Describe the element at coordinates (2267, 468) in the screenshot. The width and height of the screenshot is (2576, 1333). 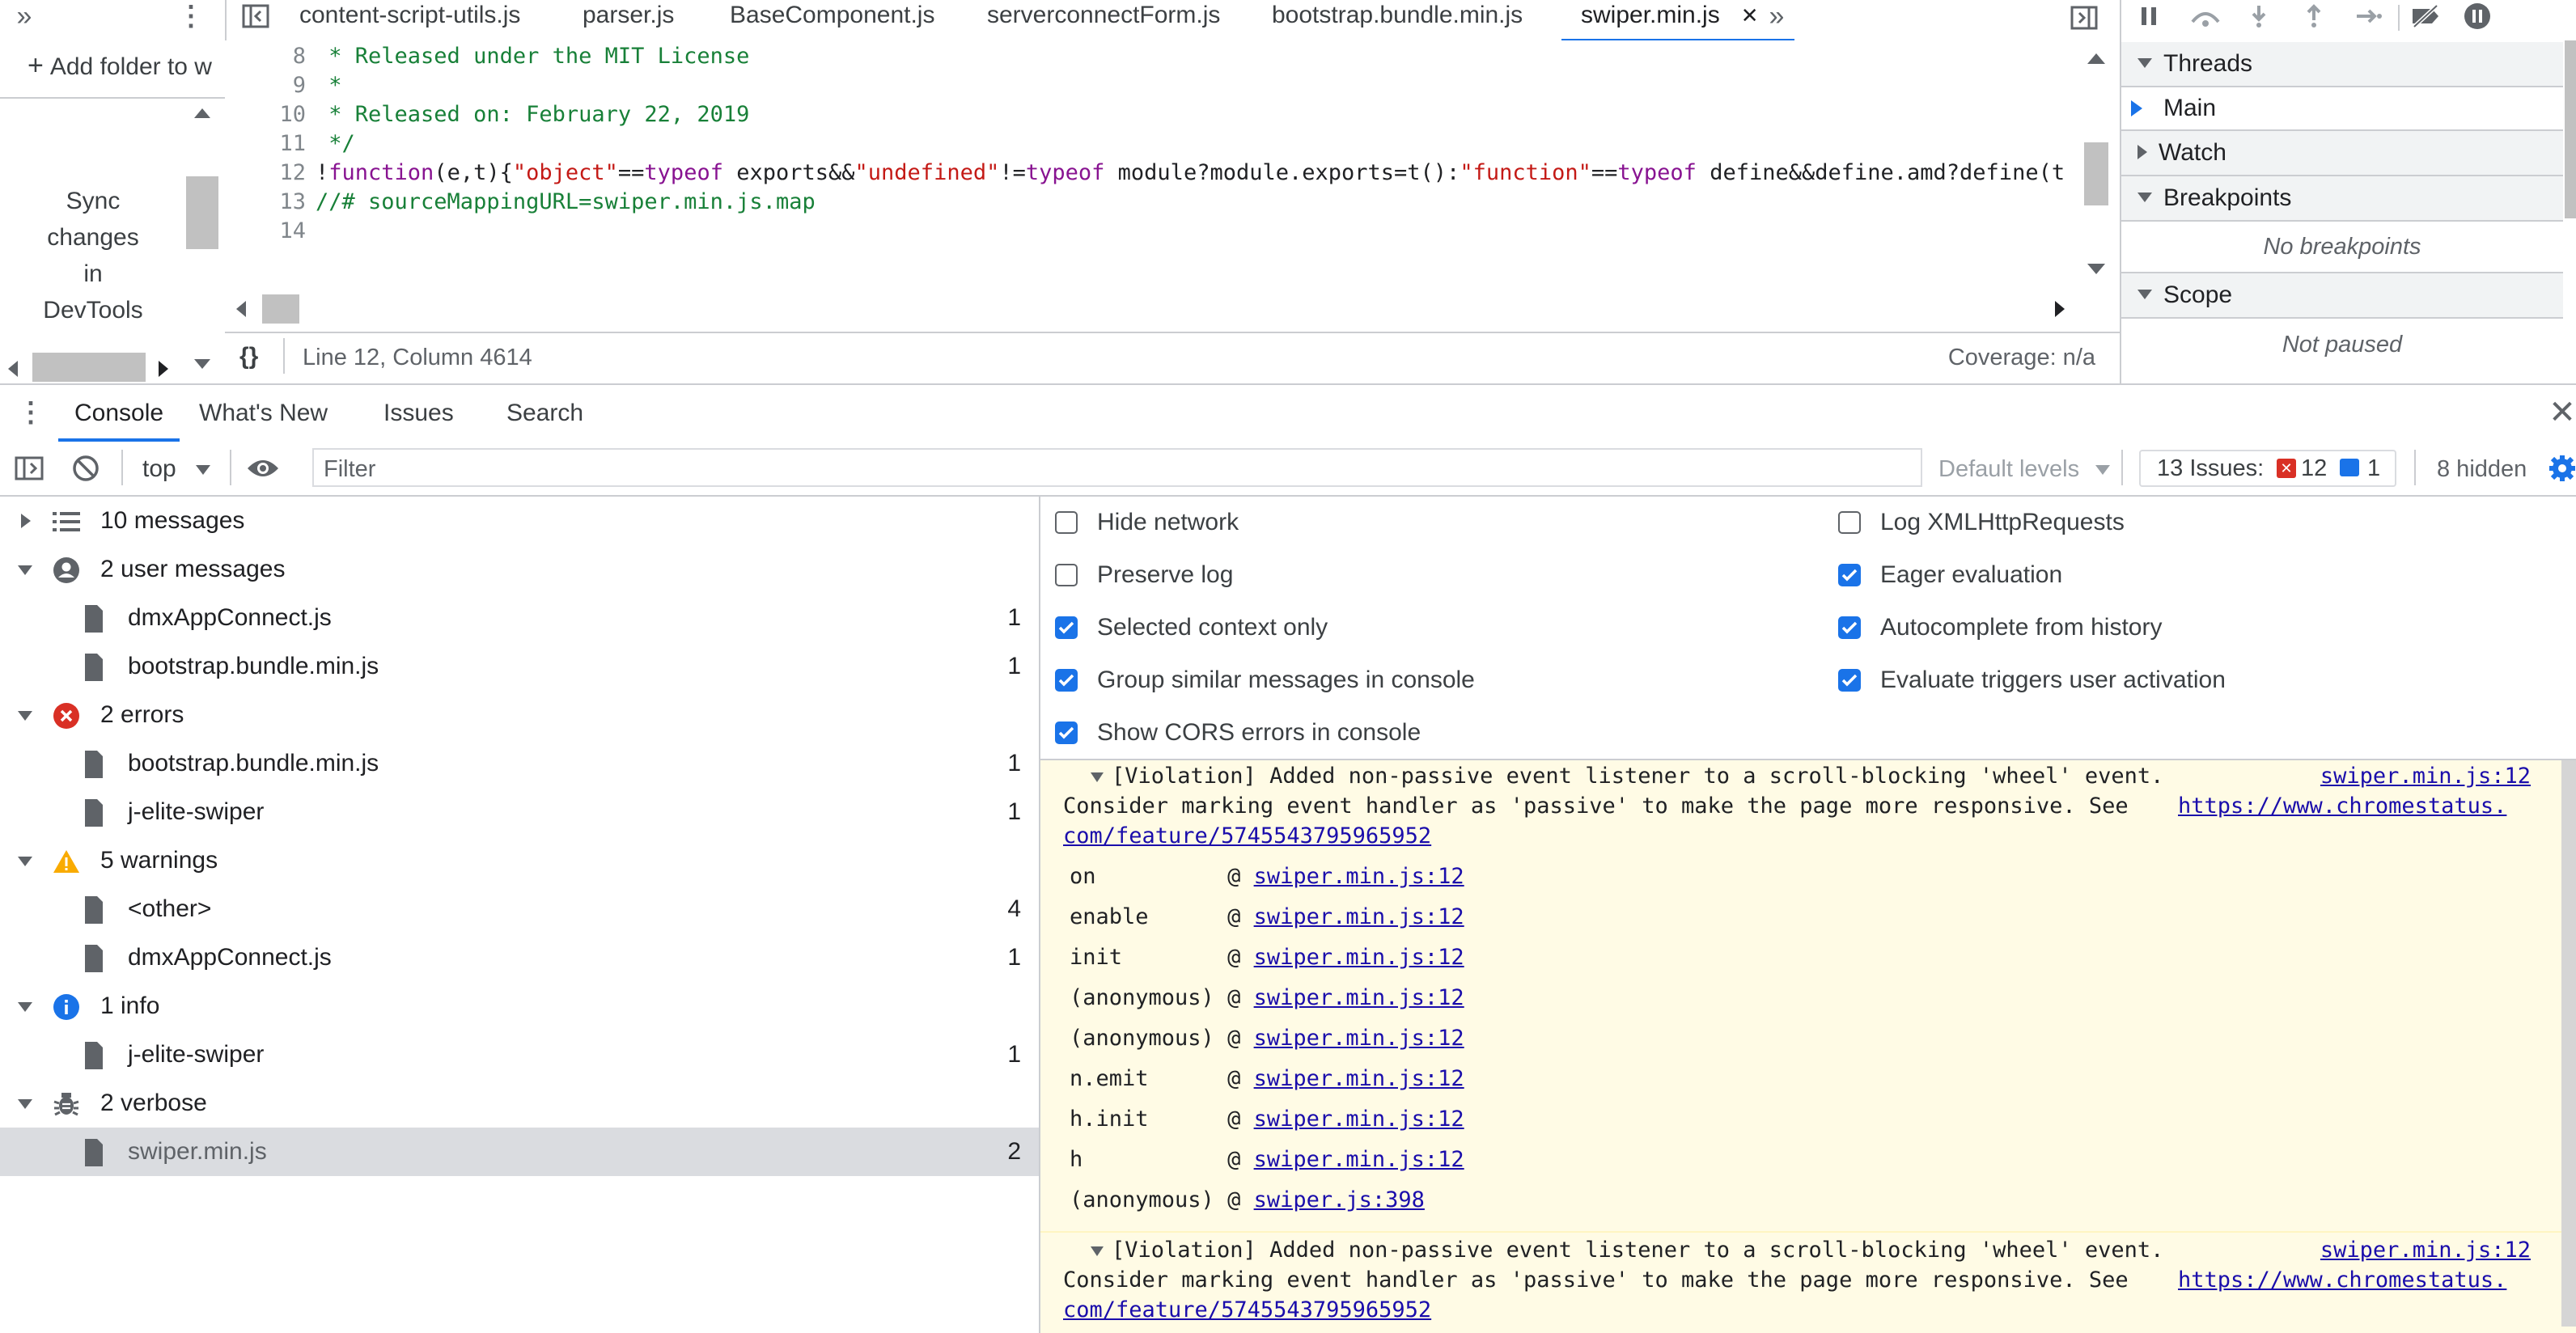
I see `issues-counter-button: 13 Issues: ✕ 12 1` at that location.